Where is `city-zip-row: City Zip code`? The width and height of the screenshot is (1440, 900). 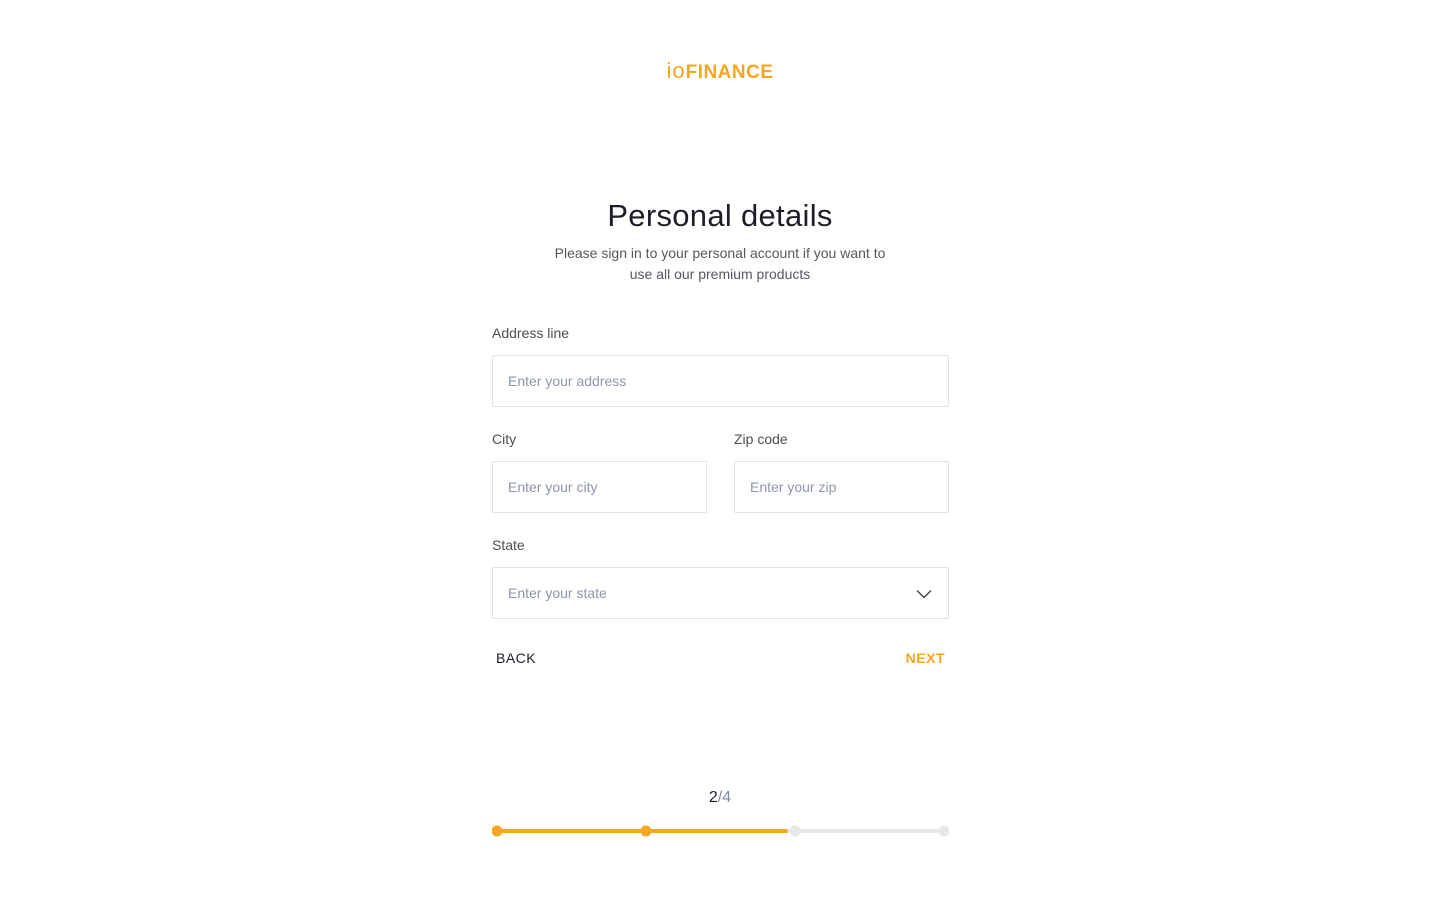 city-zip-row: City Zip code is located at coordinates (720, 482).